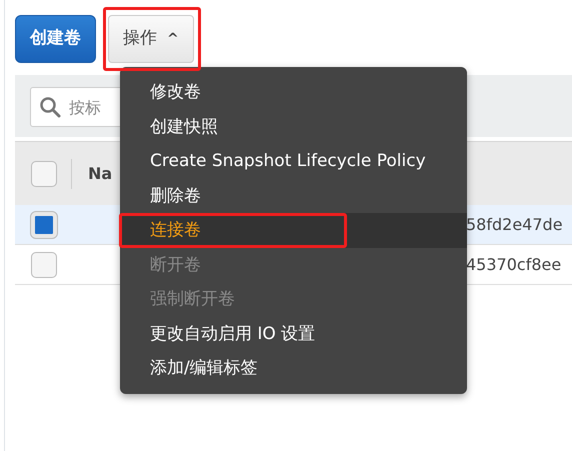  Describe the element at coordinates (293, 161) in the screenshot. I see `menu-item: Create Snapshot Lifecycle Policy` at that location.